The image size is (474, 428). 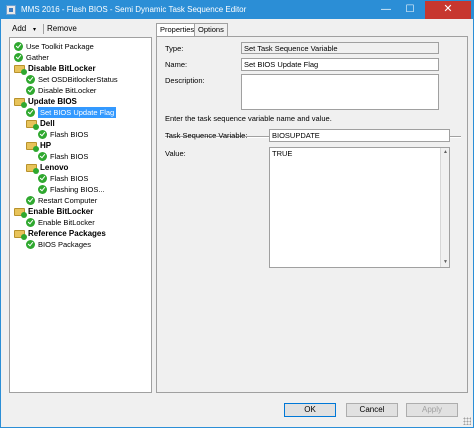 What do you see at coordinates (19, 29) in the screenshot?
I see `add-menu-button: Add` at bounding box center [19, 29].